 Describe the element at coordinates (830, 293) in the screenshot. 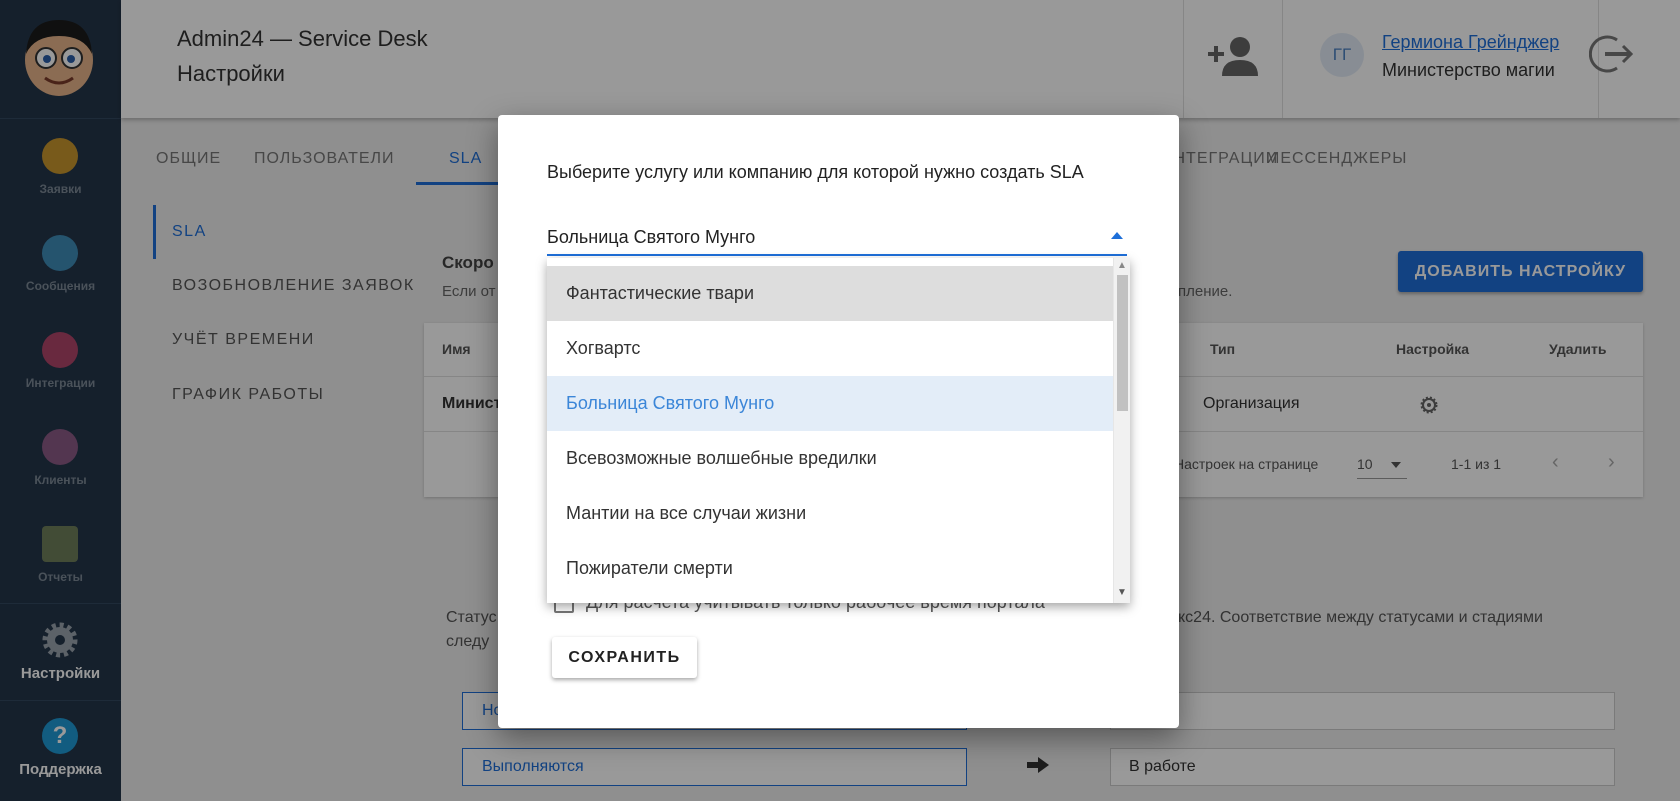

I see `dropdown-option: Фантастические твари` at that location.